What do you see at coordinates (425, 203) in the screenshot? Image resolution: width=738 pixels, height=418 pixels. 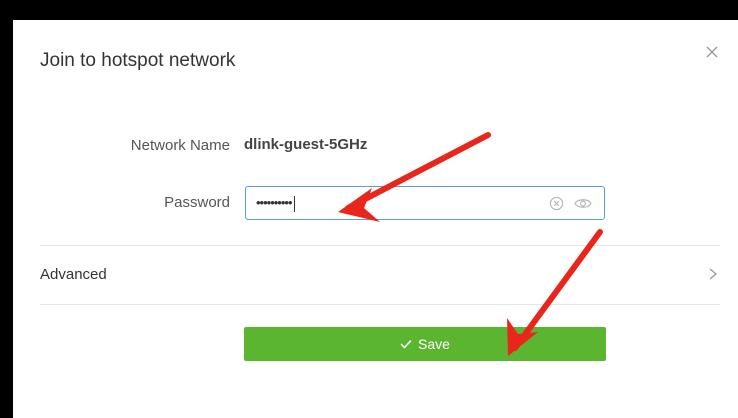 I see `password-field: ••••••••••` at bounding box center [425, 203].